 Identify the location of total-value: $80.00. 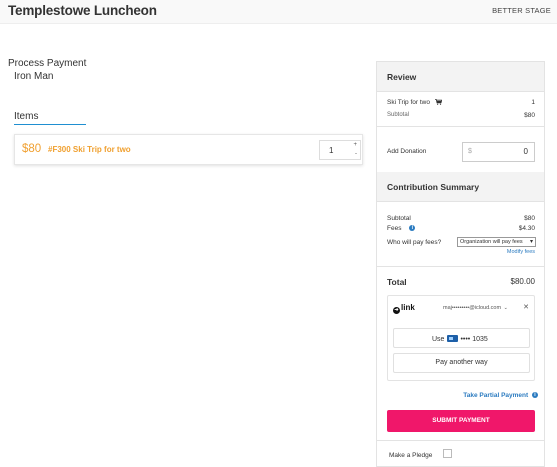
(522, 281).